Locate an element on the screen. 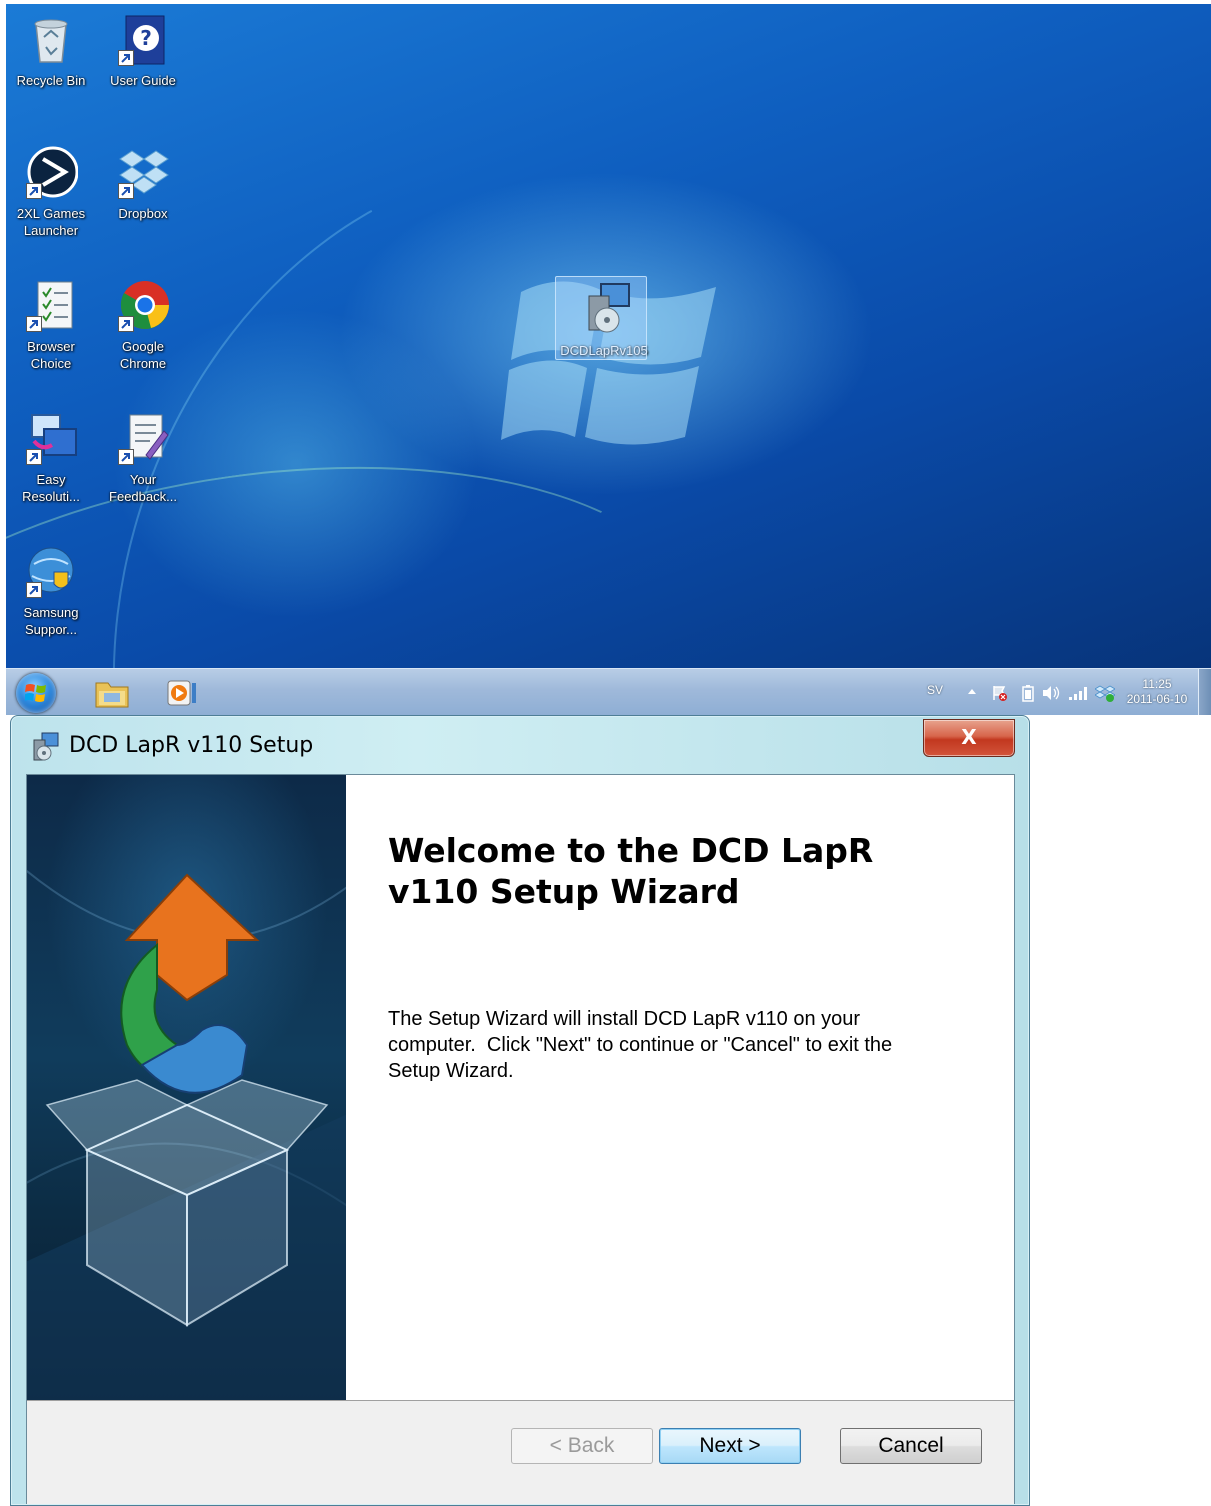 Image resolution: width=1211 pixels, height=1506 pixels. show-desktop-button is located at coordinates (1204, 692).